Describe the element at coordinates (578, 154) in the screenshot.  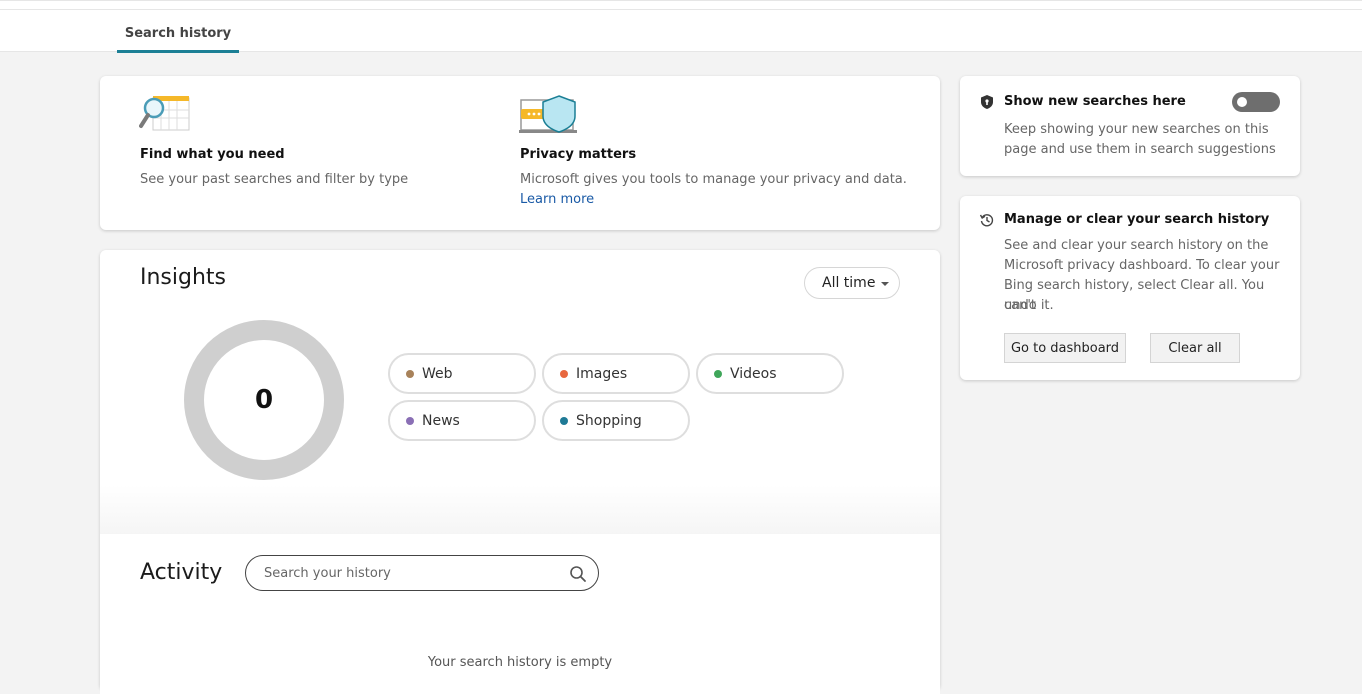
I see `privacy-title: Privacy matters` at that location.